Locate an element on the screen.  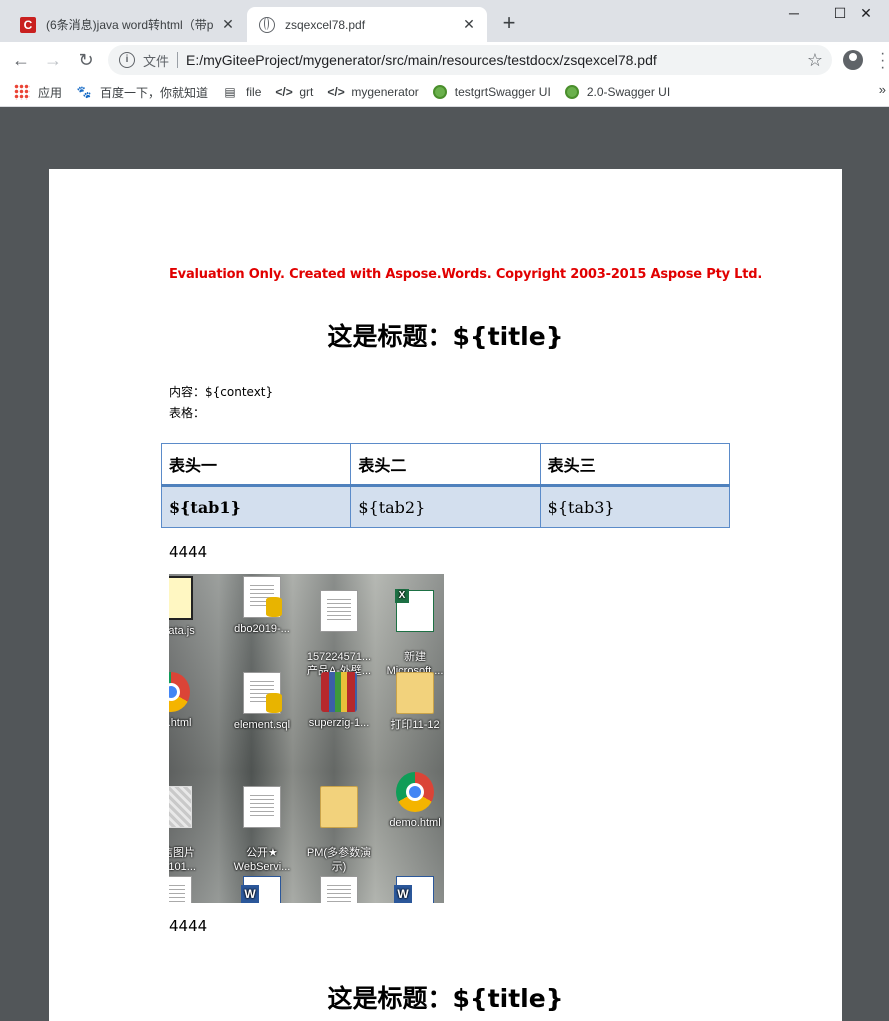
pdf-folder-icon is located at coordinates (415, 693).